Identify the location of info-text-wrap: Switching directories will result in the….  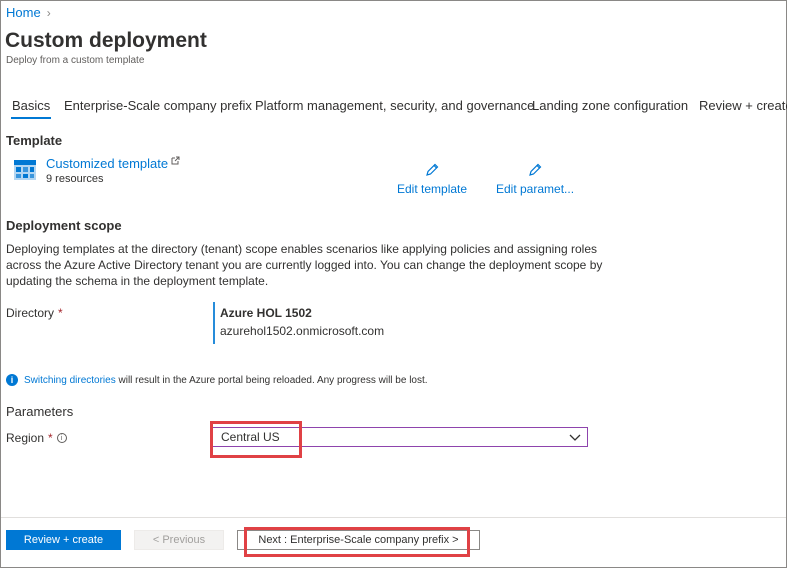
(226, 380).